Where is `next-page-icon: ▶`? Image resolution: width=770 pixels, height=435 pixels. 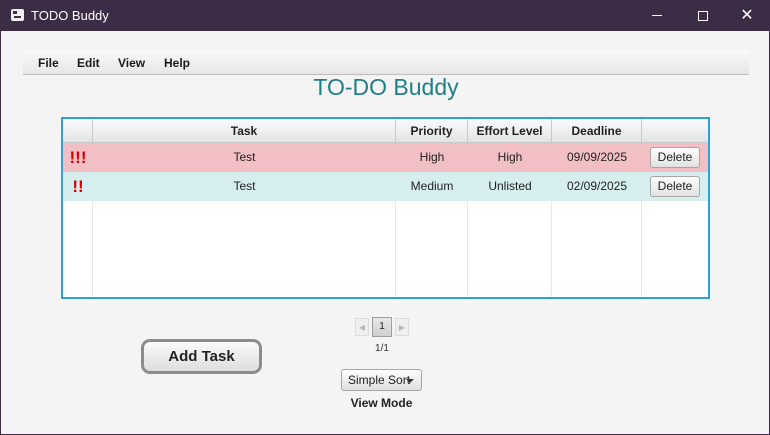
next-page-icon: ▶ is located at coordinates (402, 327).